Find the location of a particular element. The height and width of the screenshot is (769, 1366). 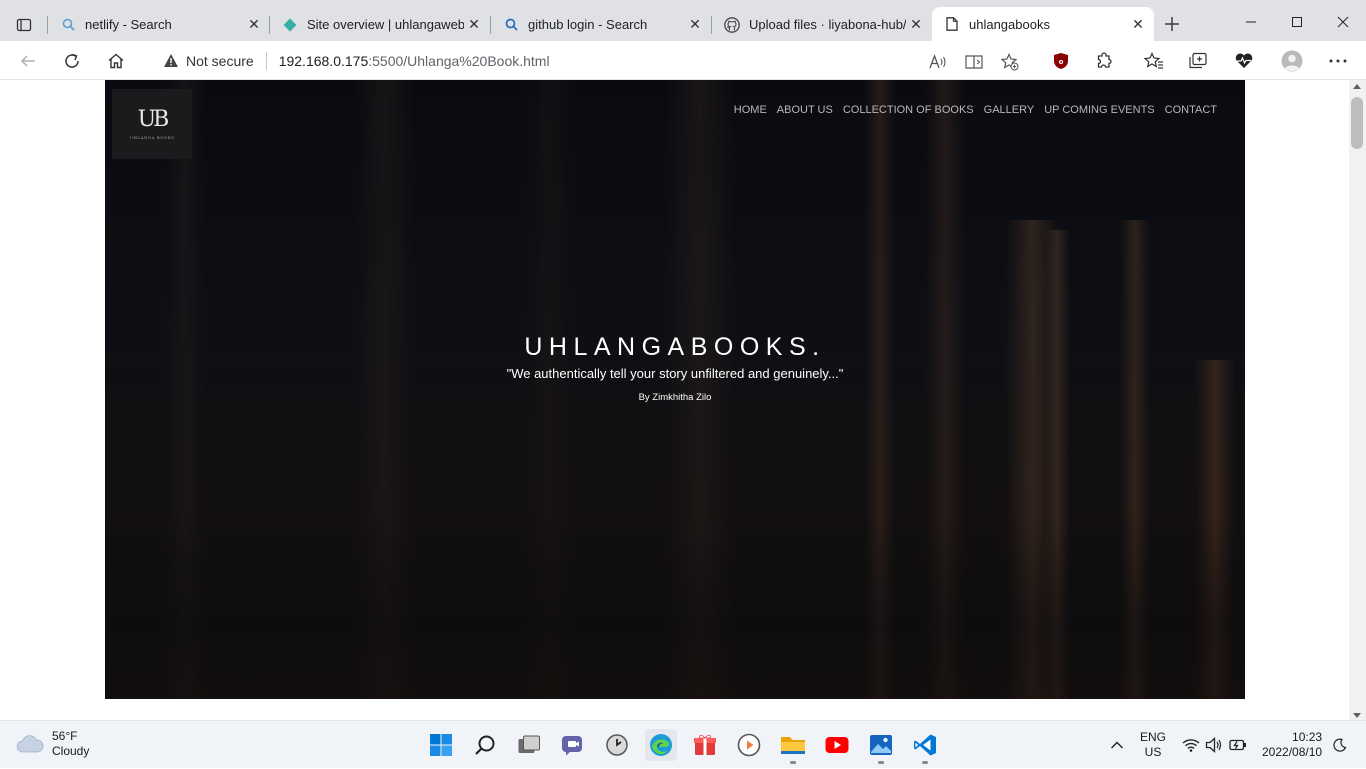

nav-contact: CONTACT is located at coordinates (1191, 110).